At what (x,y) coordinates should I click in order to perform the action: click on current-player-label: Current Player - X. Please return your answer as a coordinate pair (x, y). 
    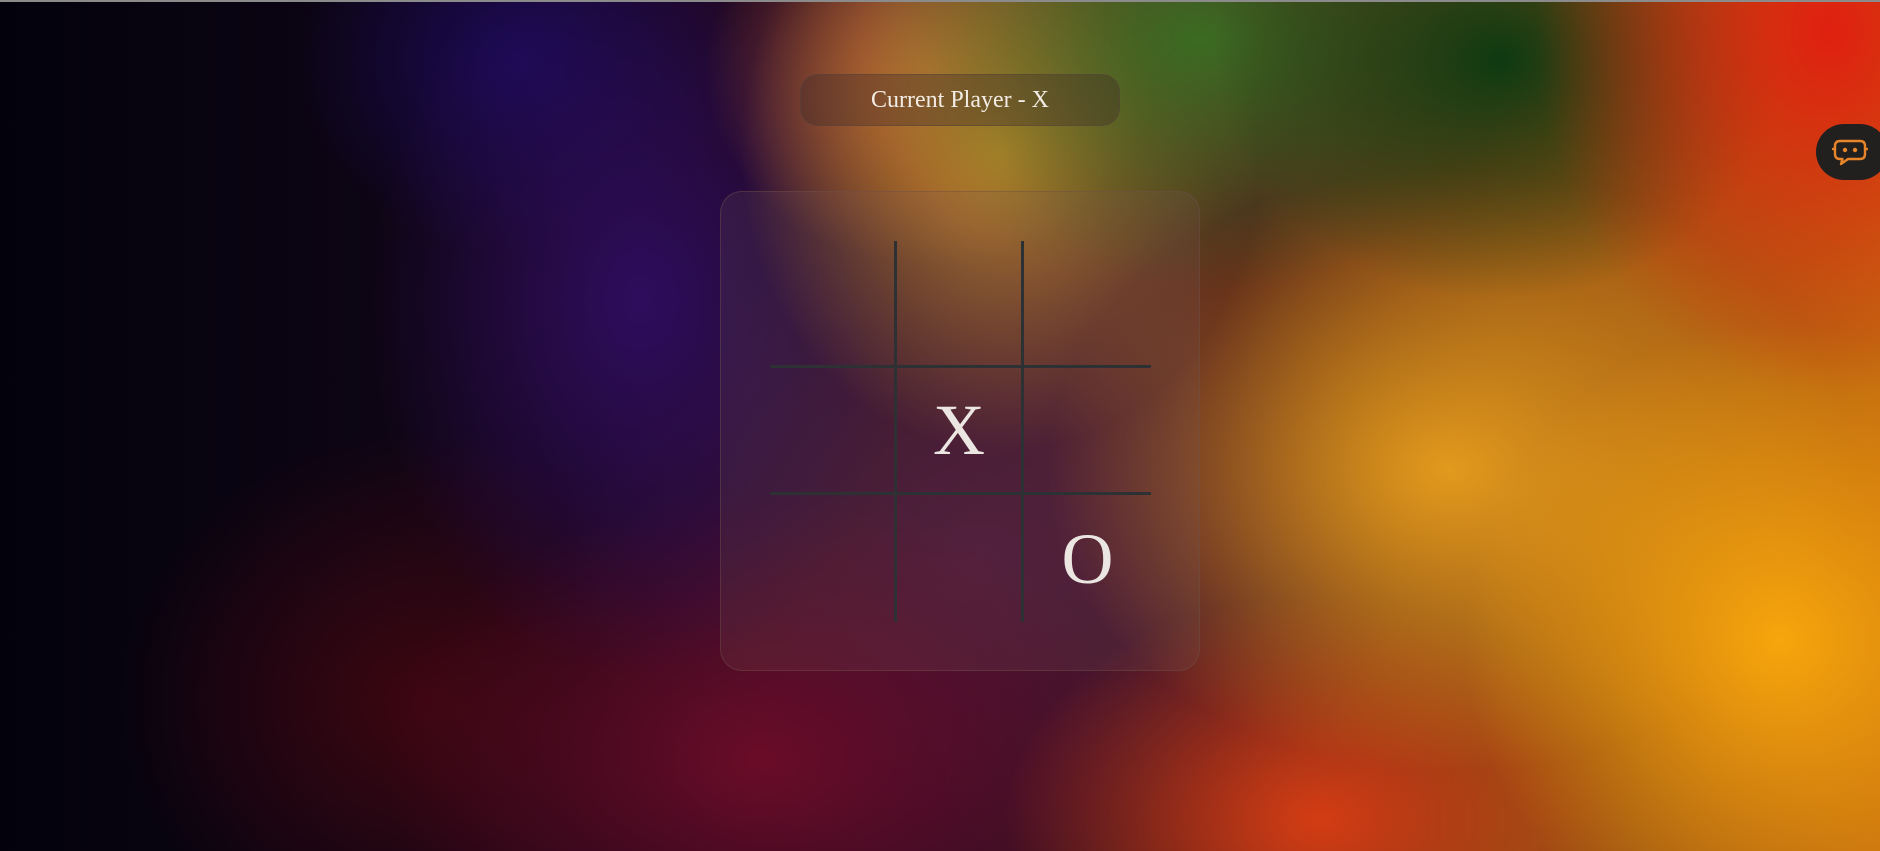
    Looking at the image, I should click on (960, 99).